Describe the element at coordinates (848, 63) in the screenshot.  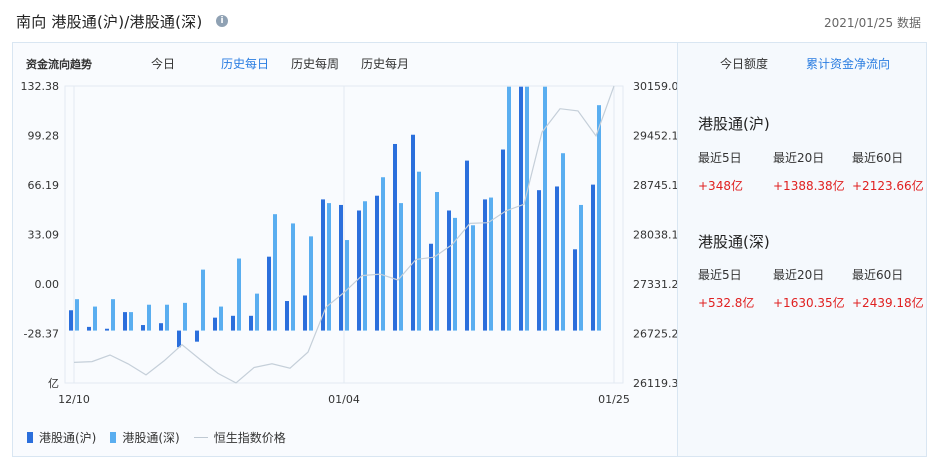
I see `tab-cumulative-flow: 累计资金净流向` at that location.